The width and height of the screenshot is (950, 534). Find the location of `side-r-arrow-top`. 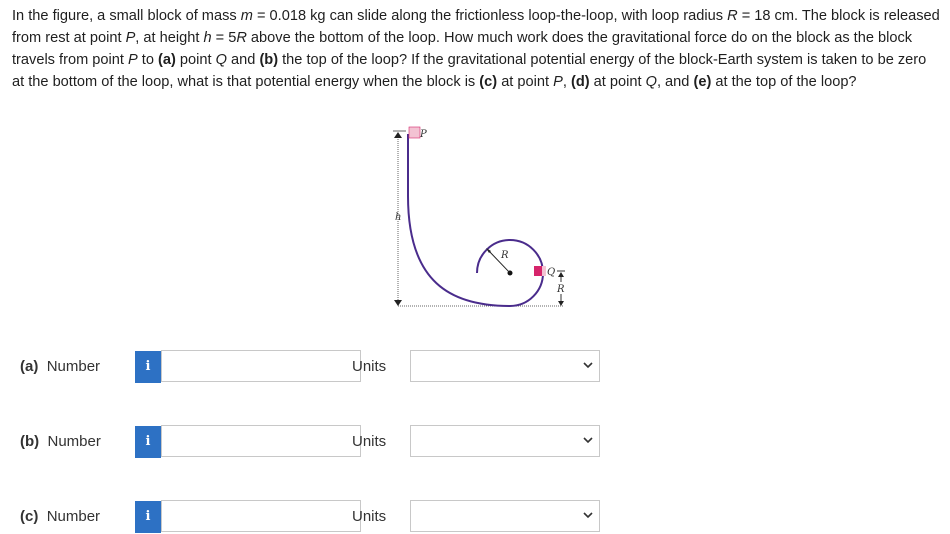

side-r-arrow-top is located at coordinates (561, 274).